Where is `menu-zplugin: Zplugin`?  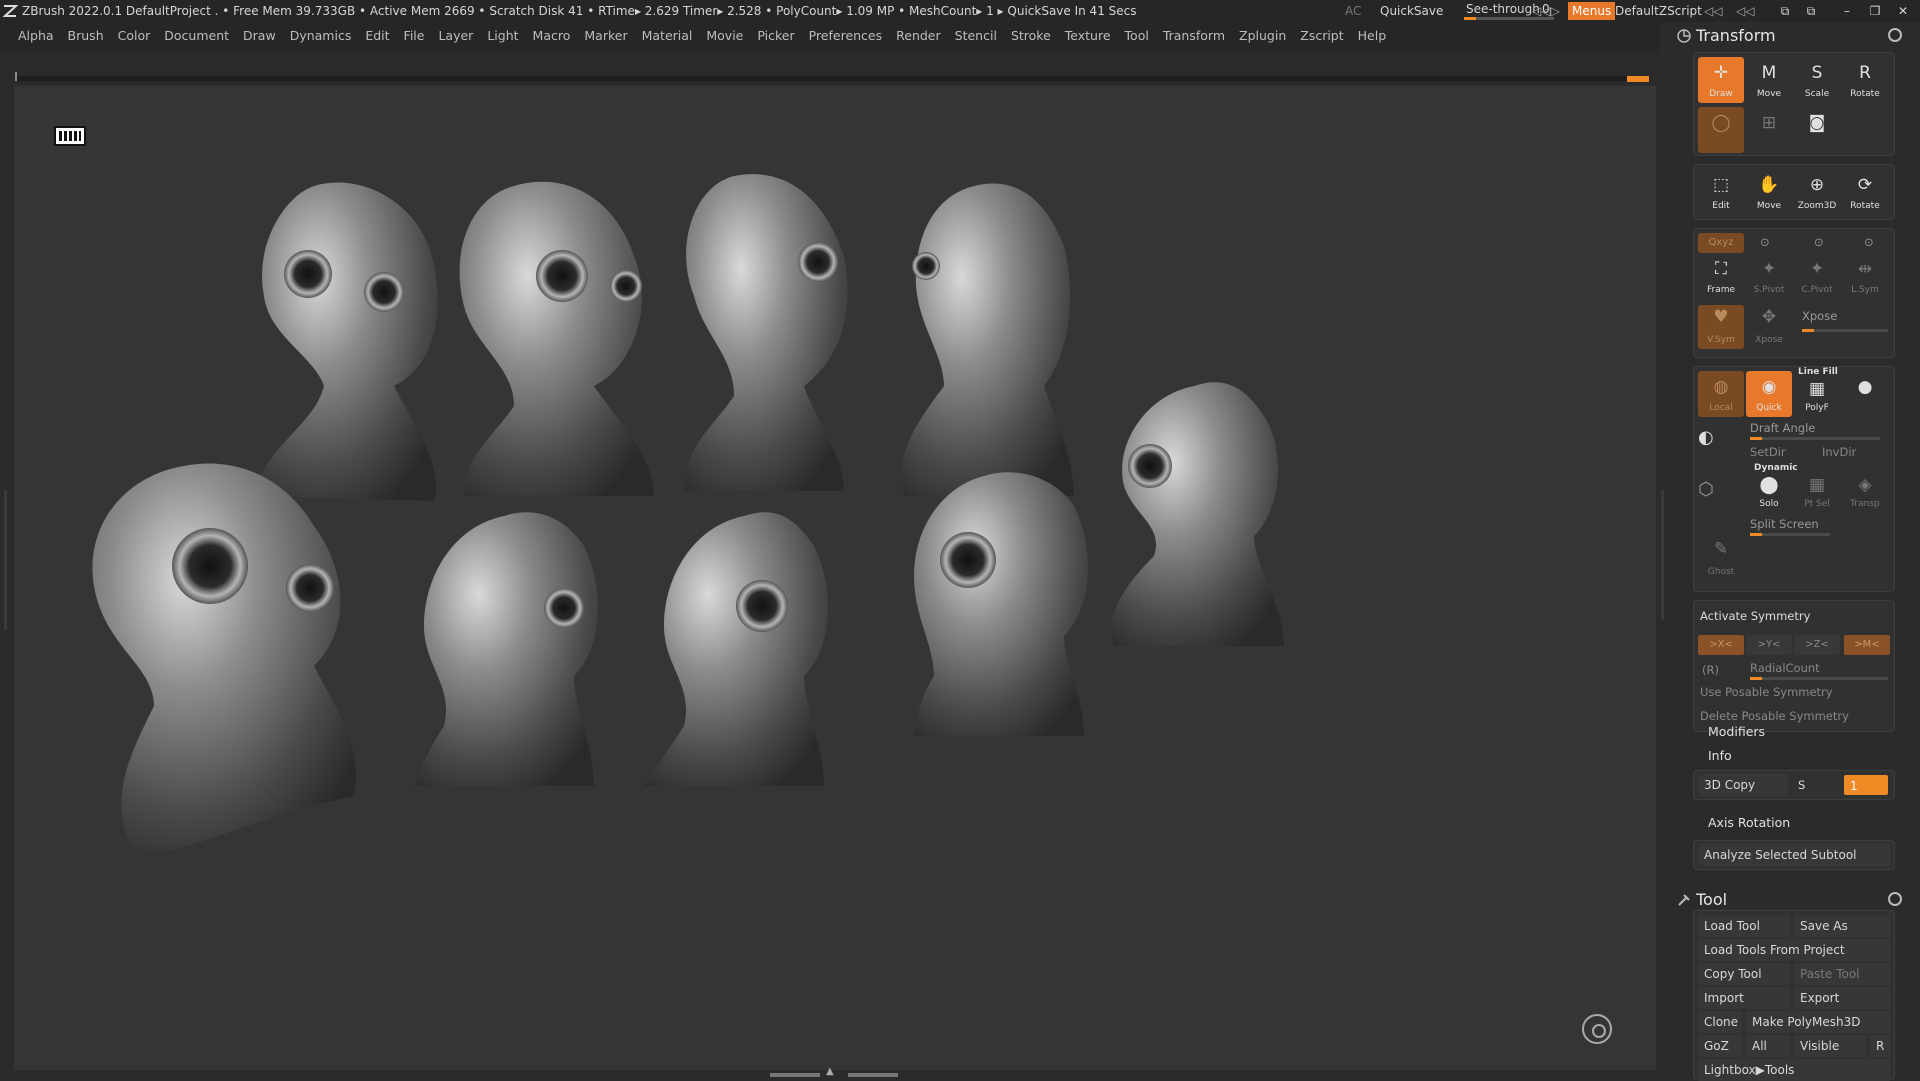
menu-zplugin: Zplugin is located at coordinates (1262, 36).